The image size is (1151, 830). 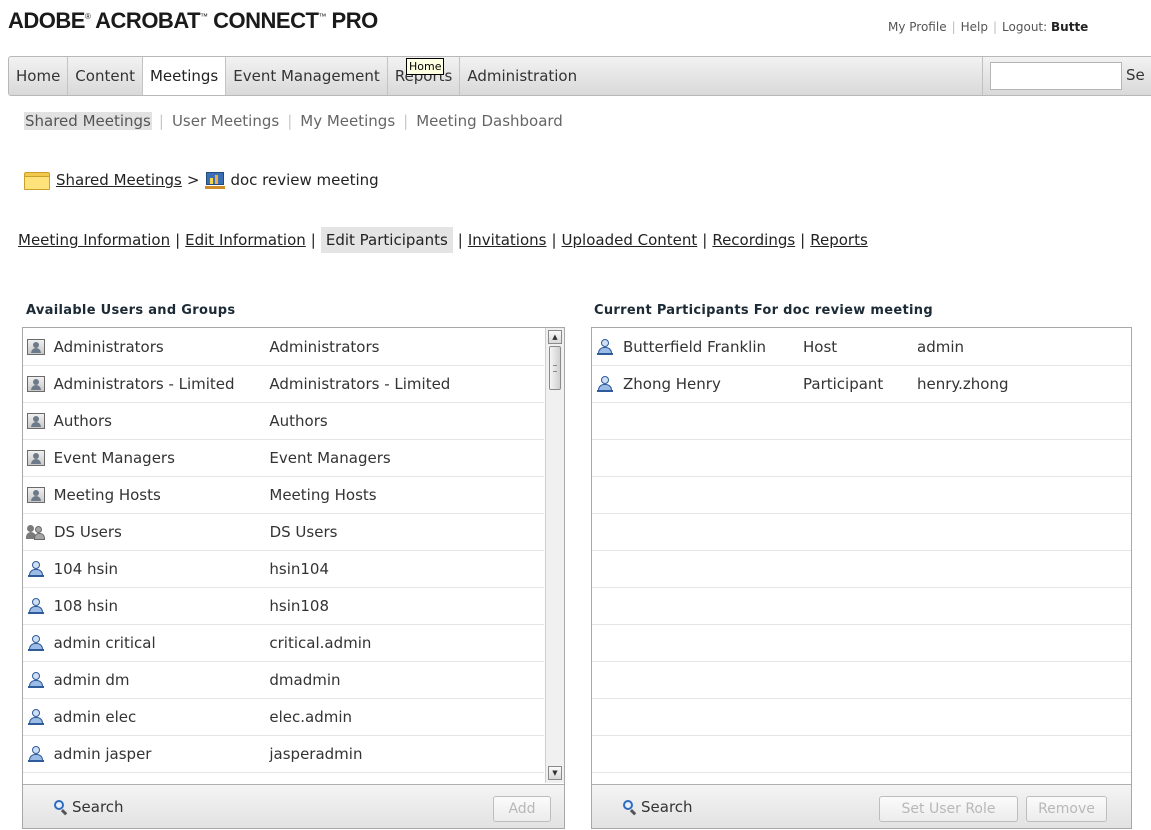 I want to click on available-user-row: admin critical critical.admin, so click(x=283, y=643).